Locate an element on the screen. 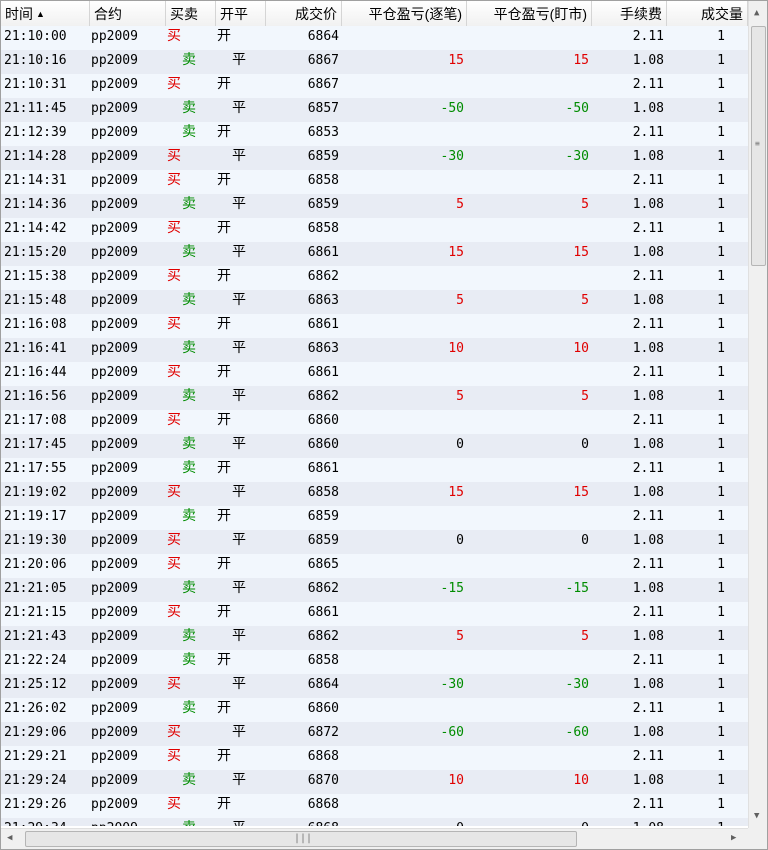 Image resolution: width=768 pixels, height=850 pixels. time-cell: 21:16:44 is located at coordinates (35, 372).